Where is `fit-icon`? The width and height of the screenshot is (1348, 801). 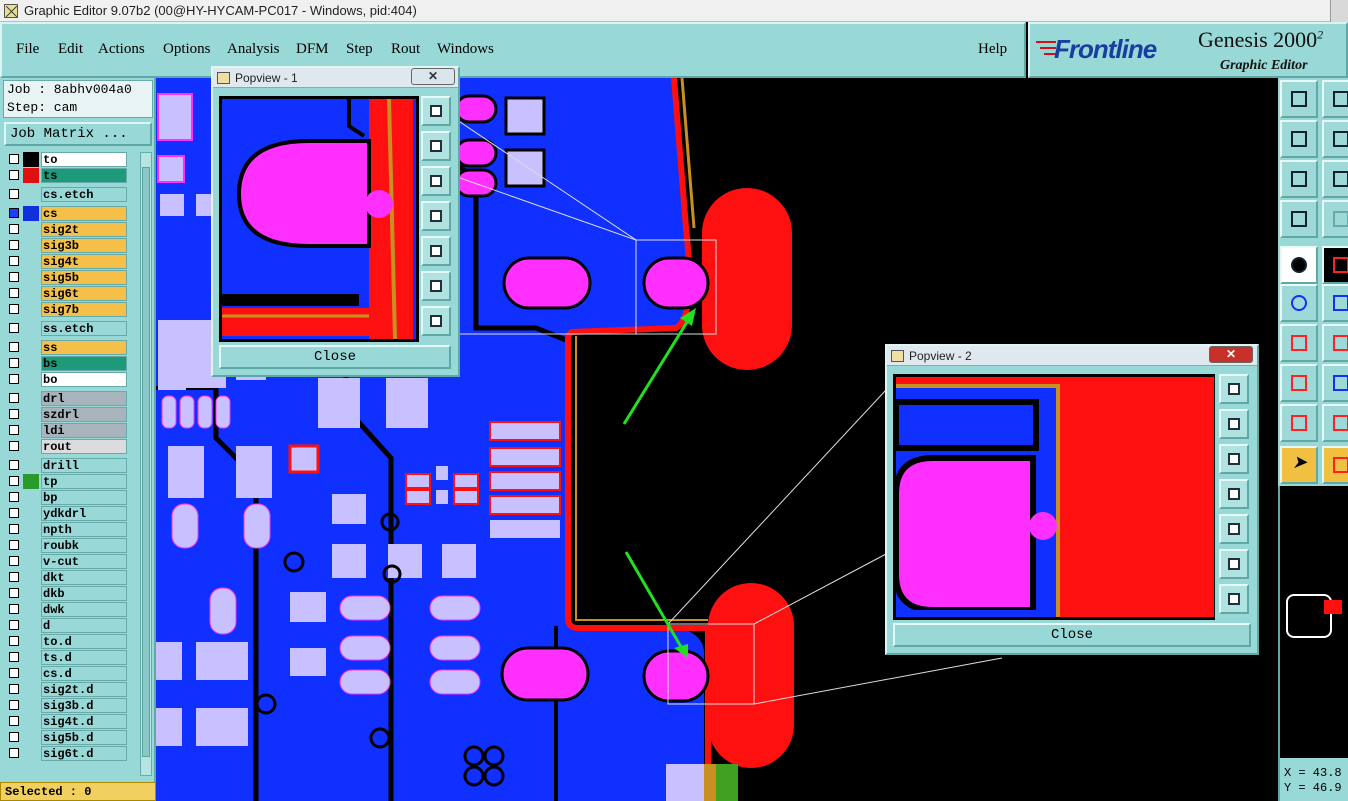
fit-icon is located at coordinates (436, 286).